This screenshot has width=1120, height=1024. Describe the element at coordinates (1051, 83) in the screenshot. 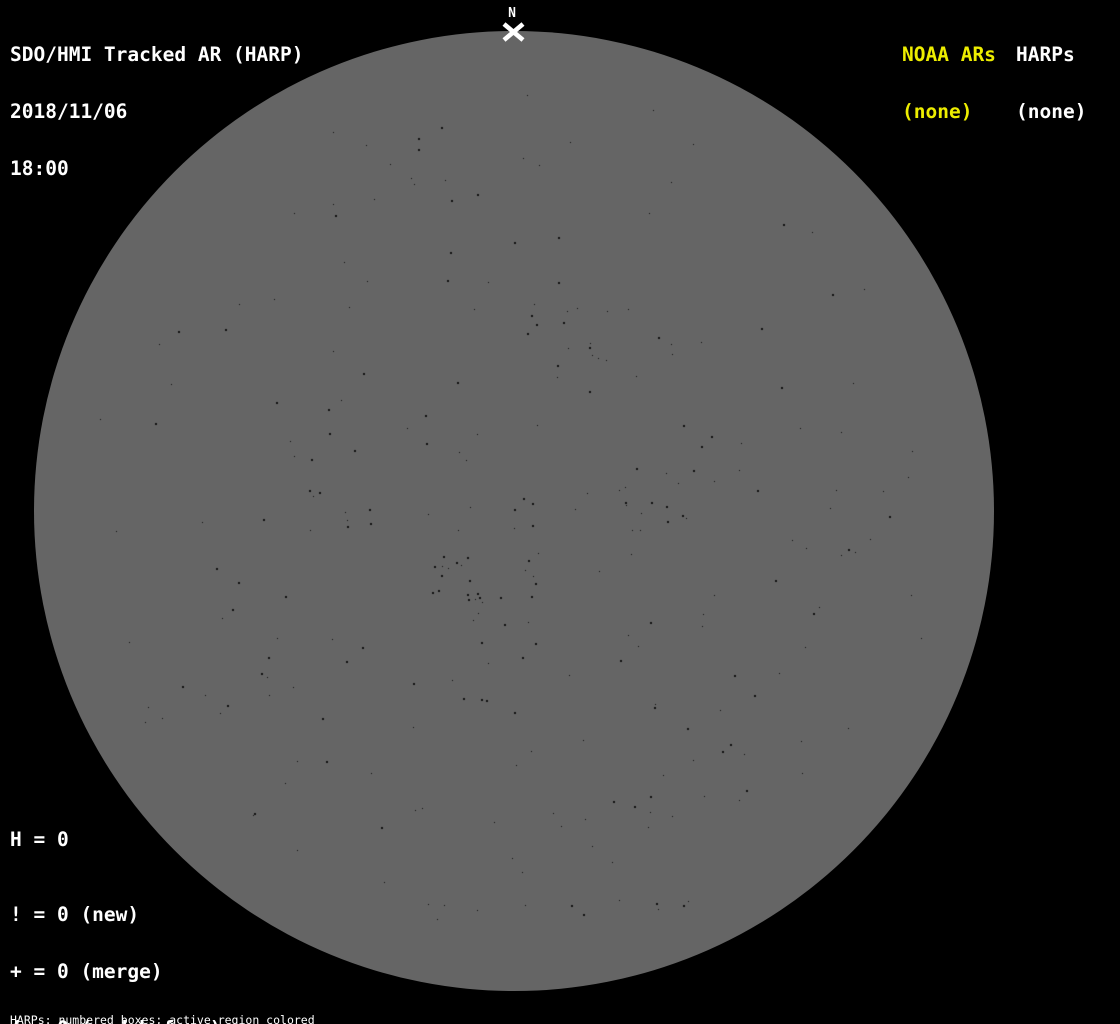

I see `harps-status: HARPs (none)` at that location.